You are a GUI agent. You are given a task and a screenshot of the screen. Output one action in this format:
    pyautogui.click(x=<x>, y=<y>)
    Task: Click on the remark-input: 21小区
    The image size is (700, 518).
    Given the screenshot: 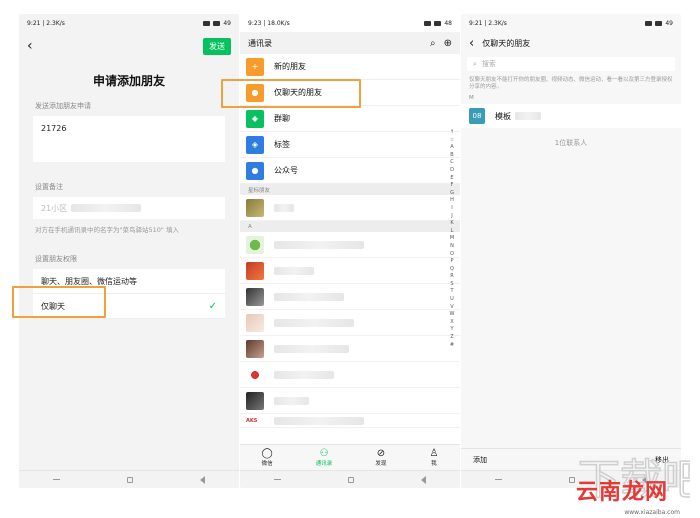 What is the action you would take?
    pyautogui.click(x=129, y=208)
    